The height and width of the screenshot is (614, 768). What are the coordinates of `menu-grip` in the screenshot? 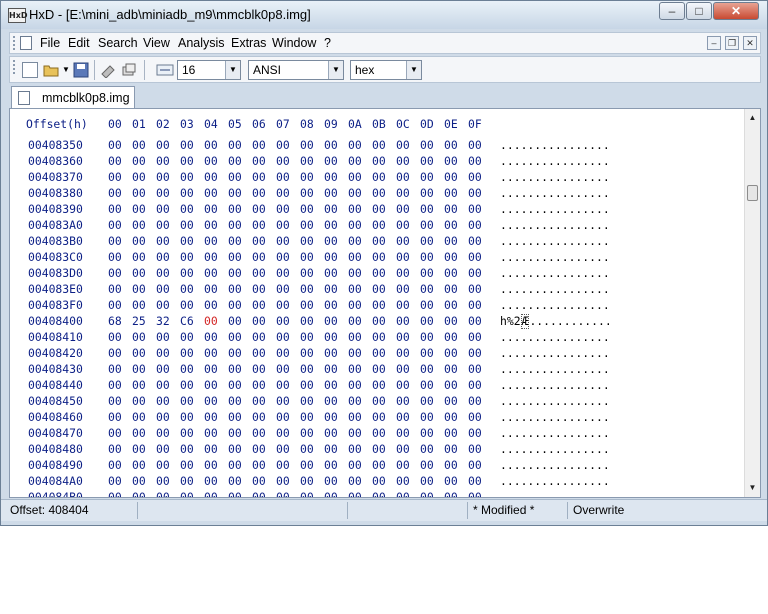 It's located at (15, 43).